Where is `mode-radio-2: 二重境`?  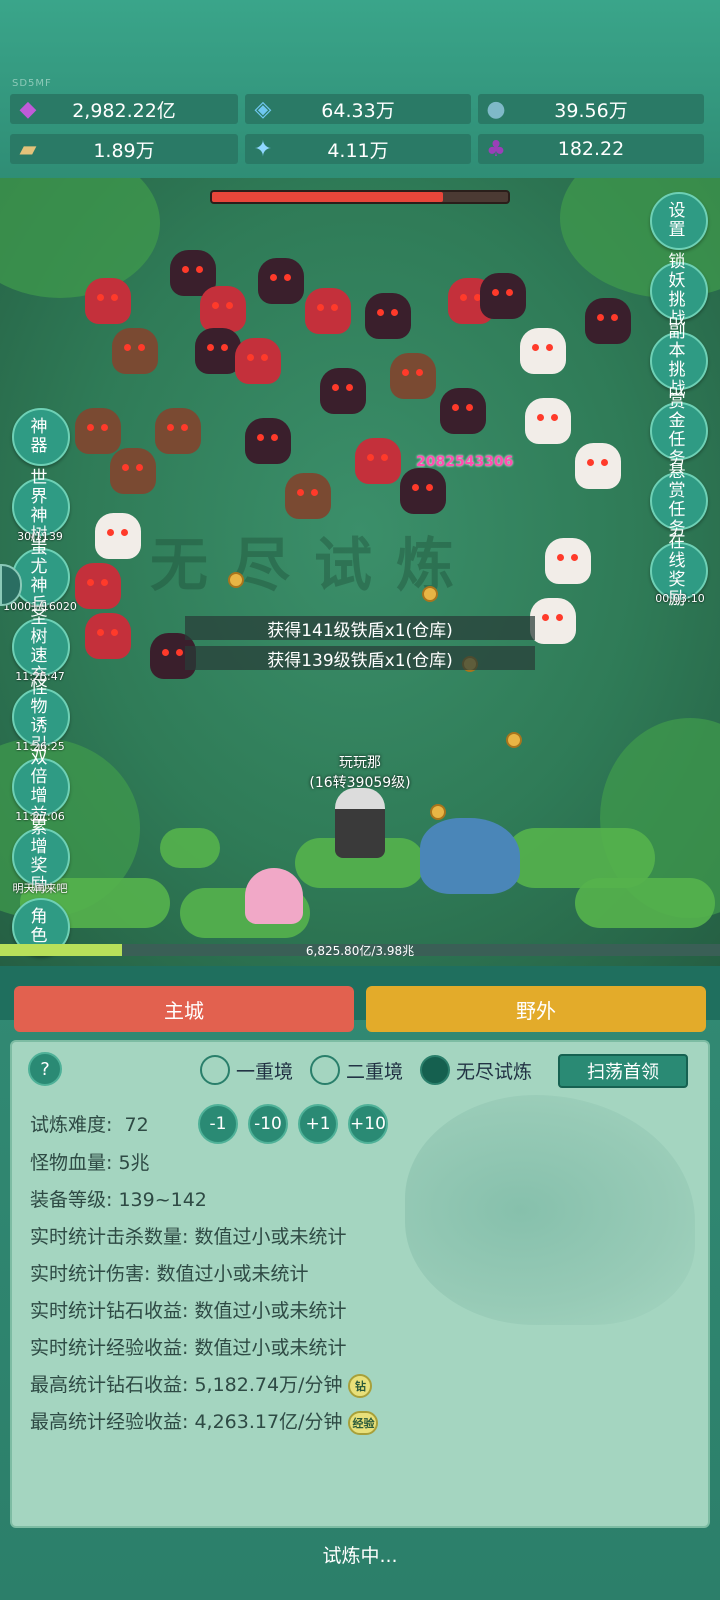
mode-radio-2: 二重境 is located at coordinates (356, 1070).